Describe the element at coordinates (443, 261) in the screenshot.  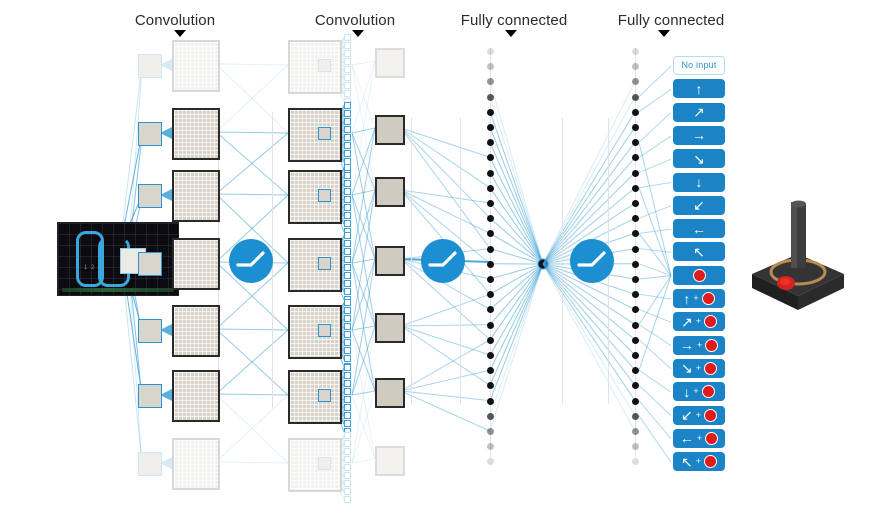
I see `relu-icon` at that location.